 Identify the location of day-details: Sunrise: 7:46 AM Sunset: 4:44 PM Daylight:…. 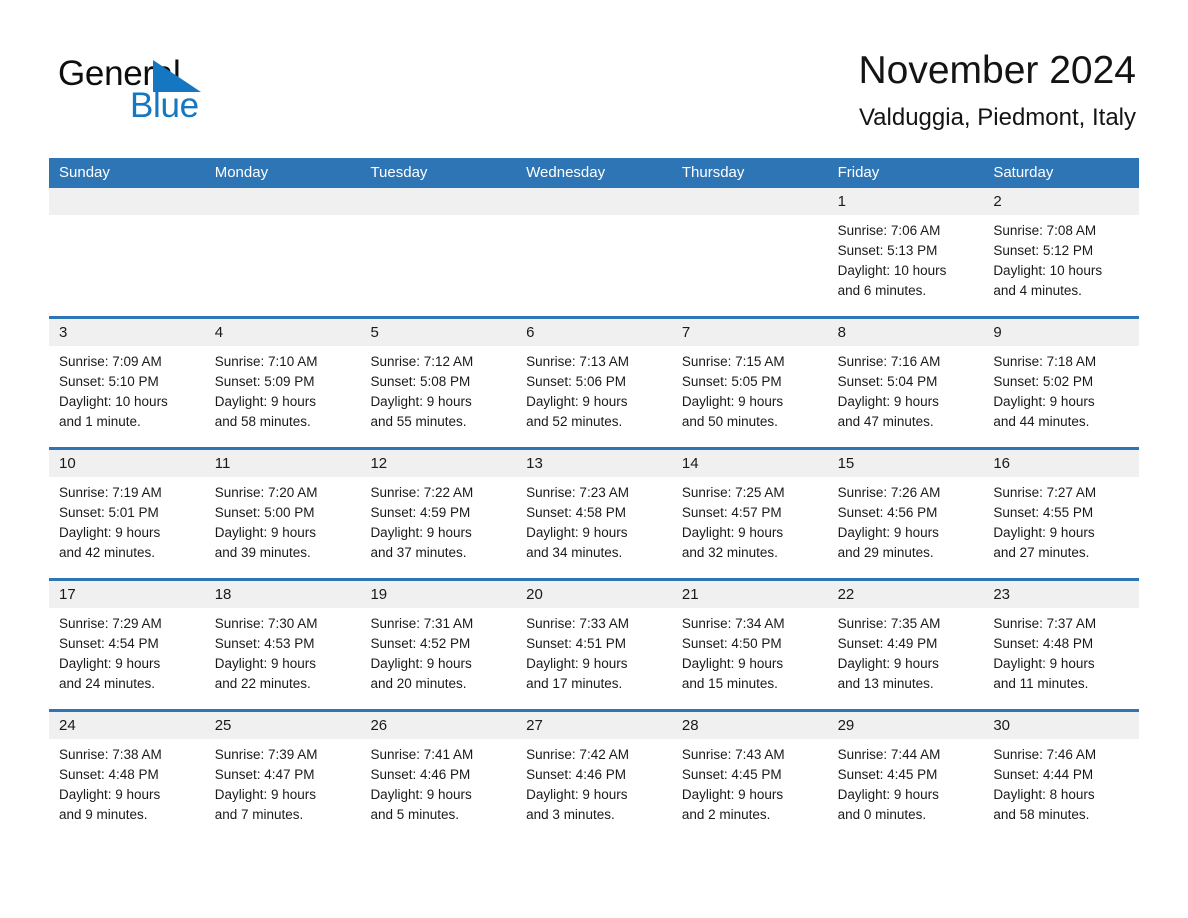
(1061, 789).